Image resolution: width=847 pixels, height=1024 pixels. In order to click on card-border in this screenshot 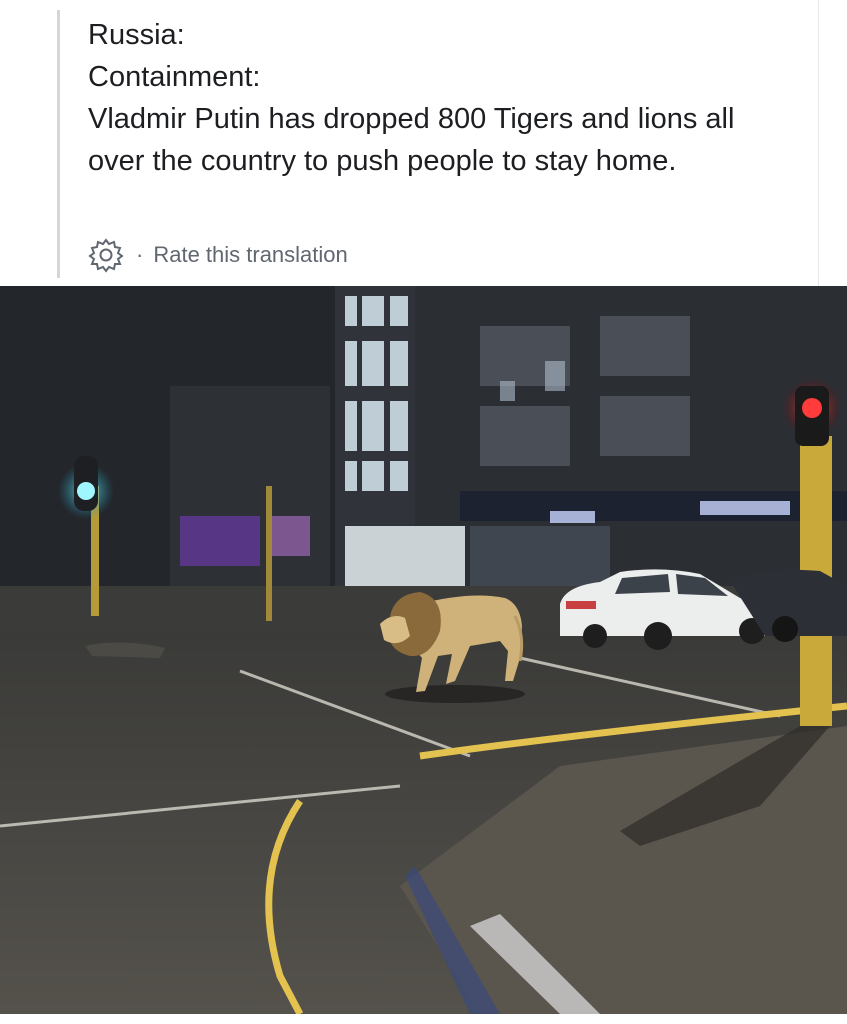, I will do `click(818, 143)`.